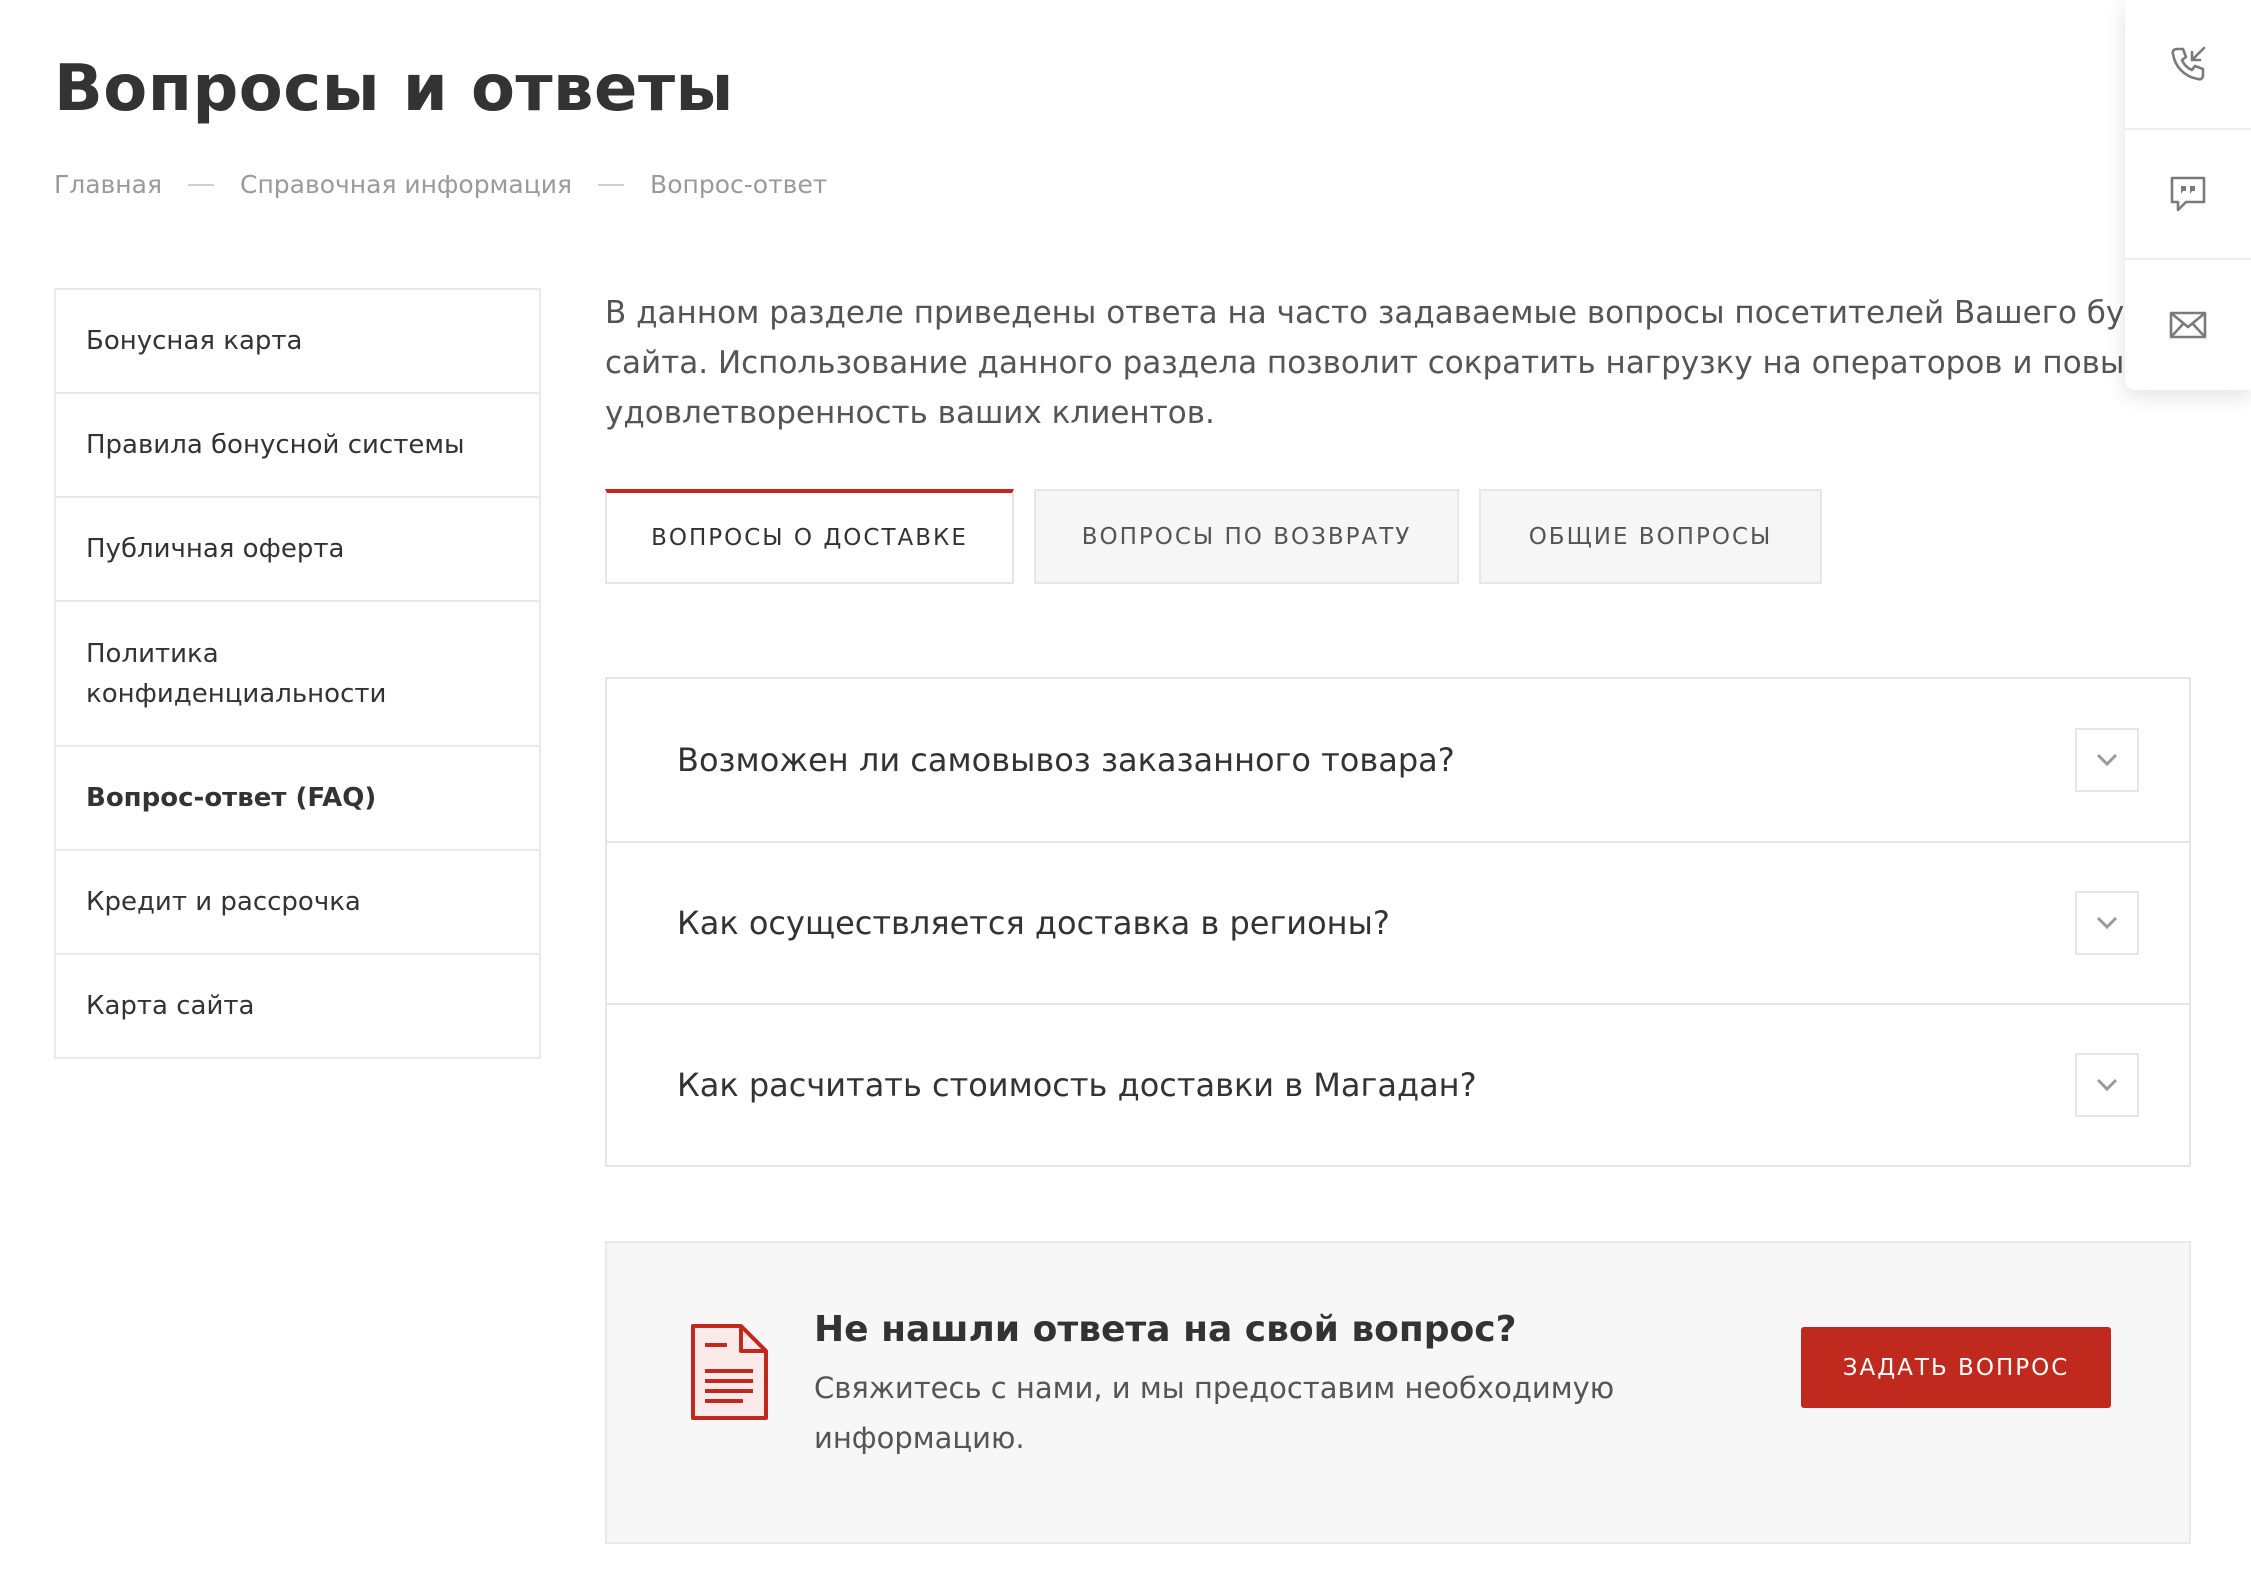  I want to click on tab-returns: Вопросы по возврату, so click(1246, 536).